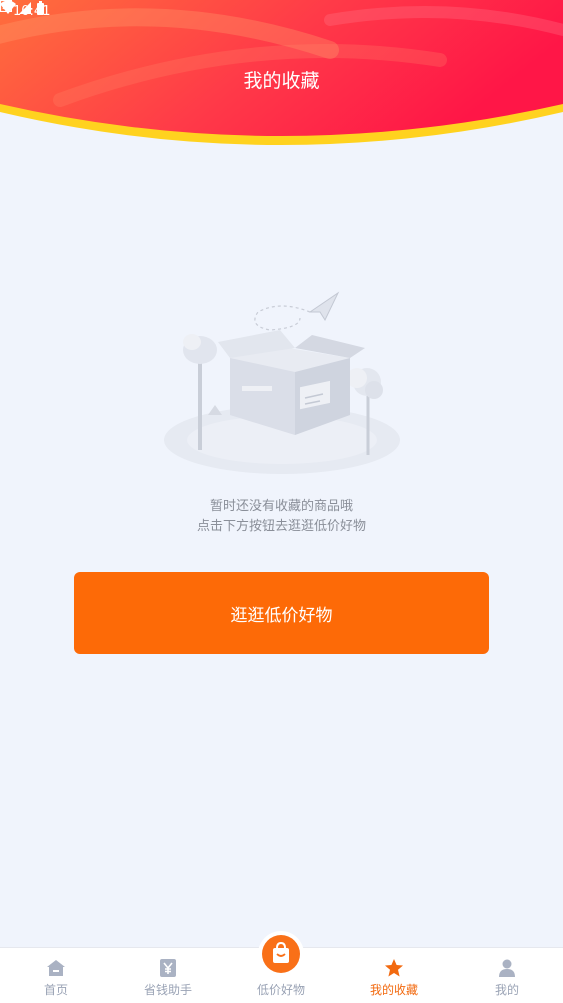  I want to click on user-icon, so click(507, 968).